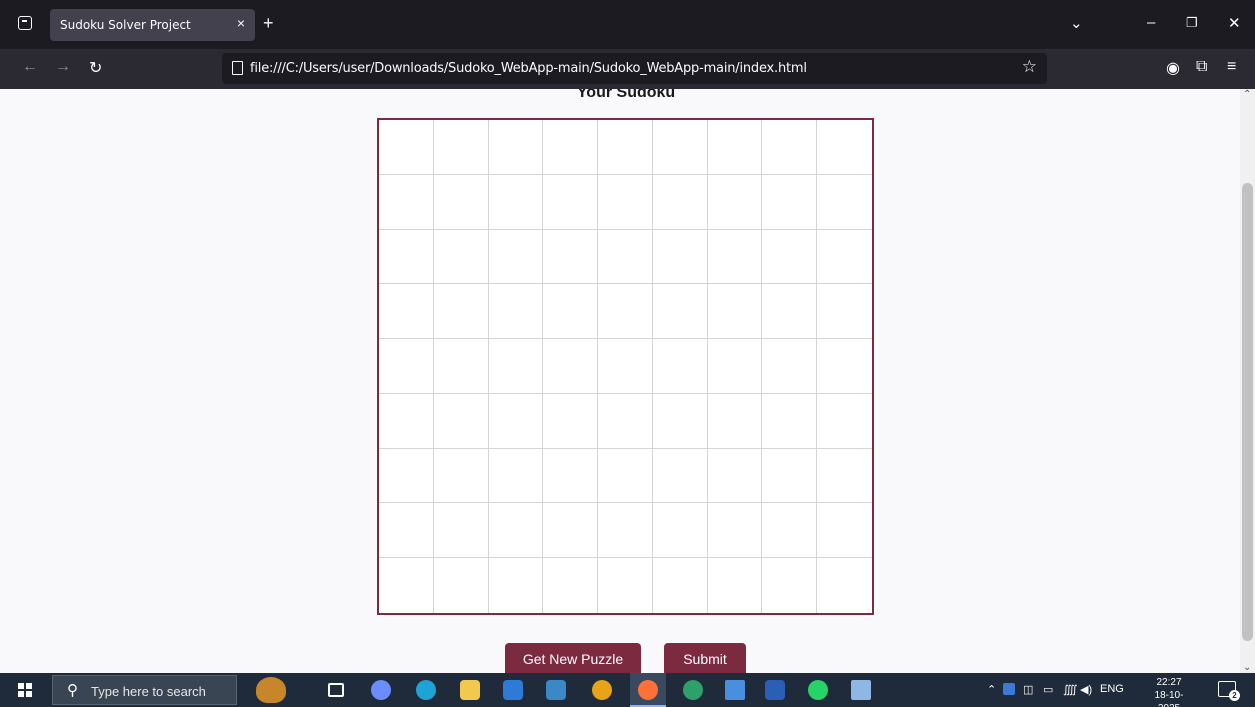 Image resolution: width=1255 pixels, height=707 pixels. What do you see at coordinates (381, 690) in the screenshot?
I see `copilot-icon` at bounding box center [381, 690].